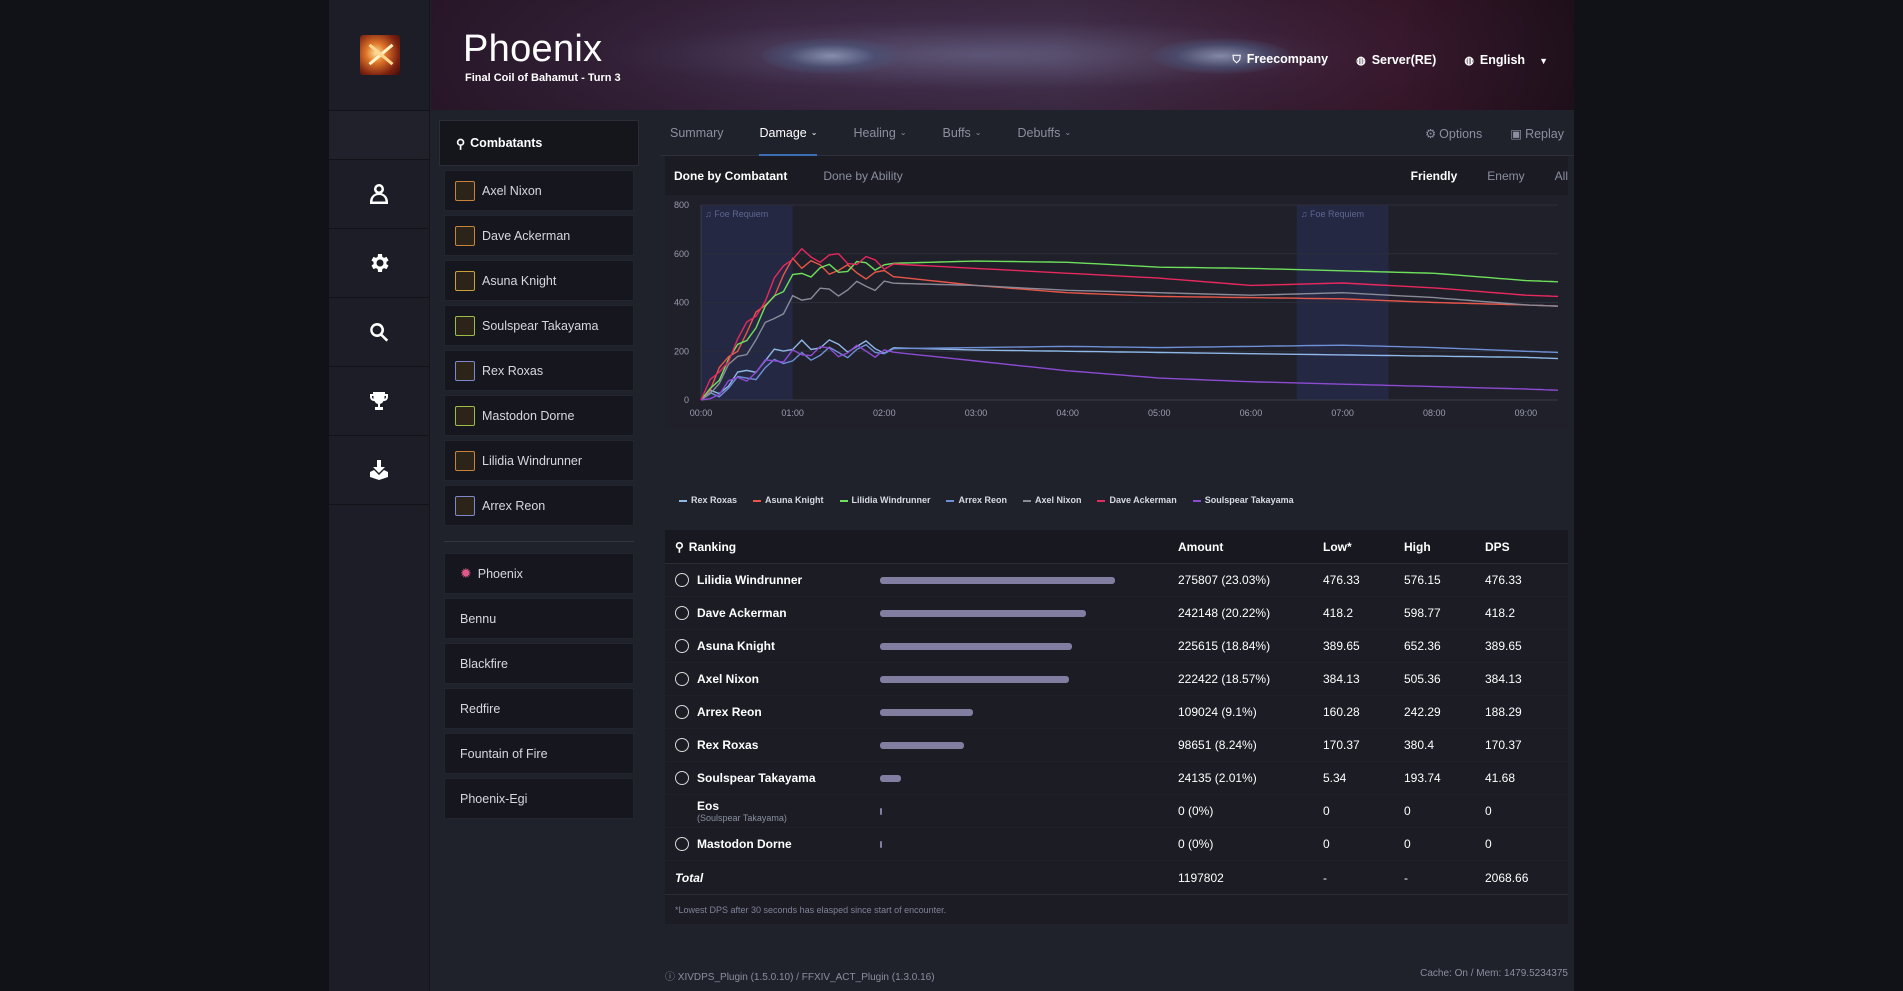 The height and width of the screenshot is (991, 1903). I want to click on ranking-name: Axel Nixon, so click(728, 679).